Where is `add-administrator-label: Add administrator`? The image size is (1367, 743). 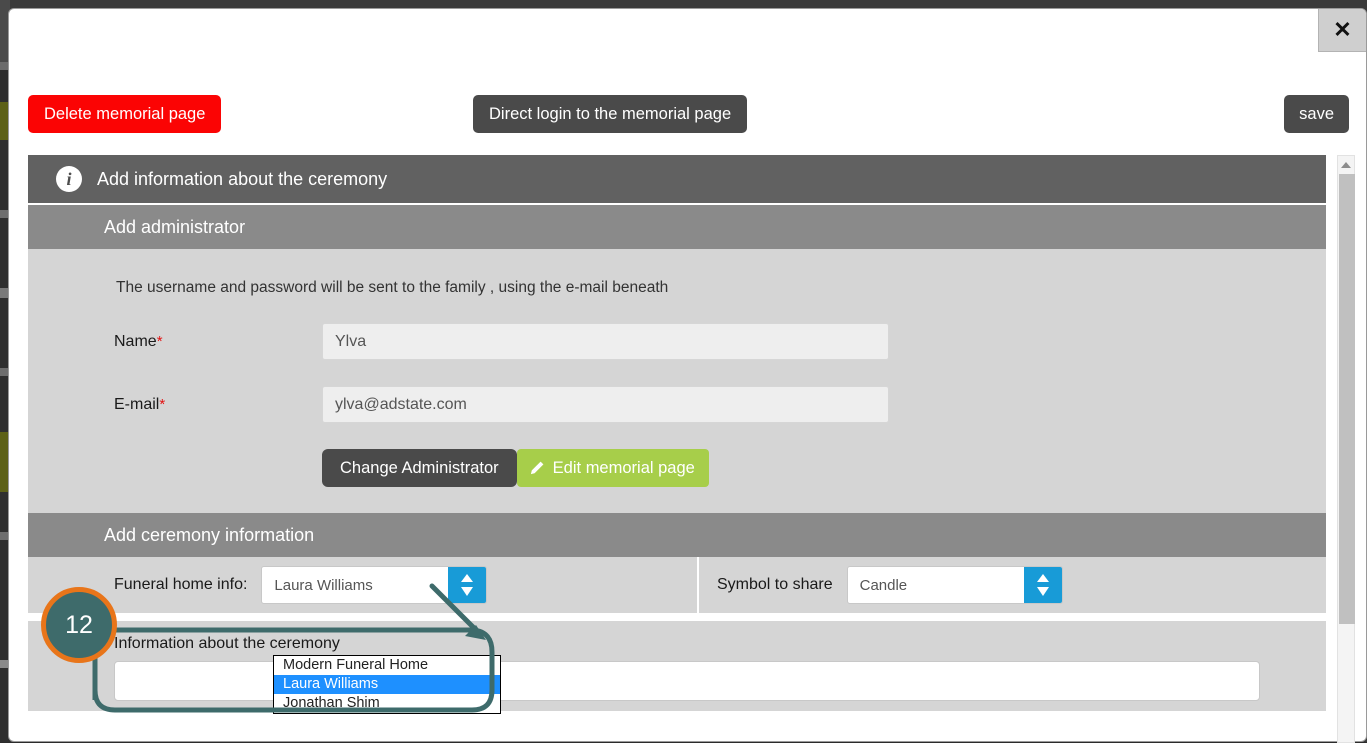 add-administrator-label: Add administrator is located at coordinates (174, 227).